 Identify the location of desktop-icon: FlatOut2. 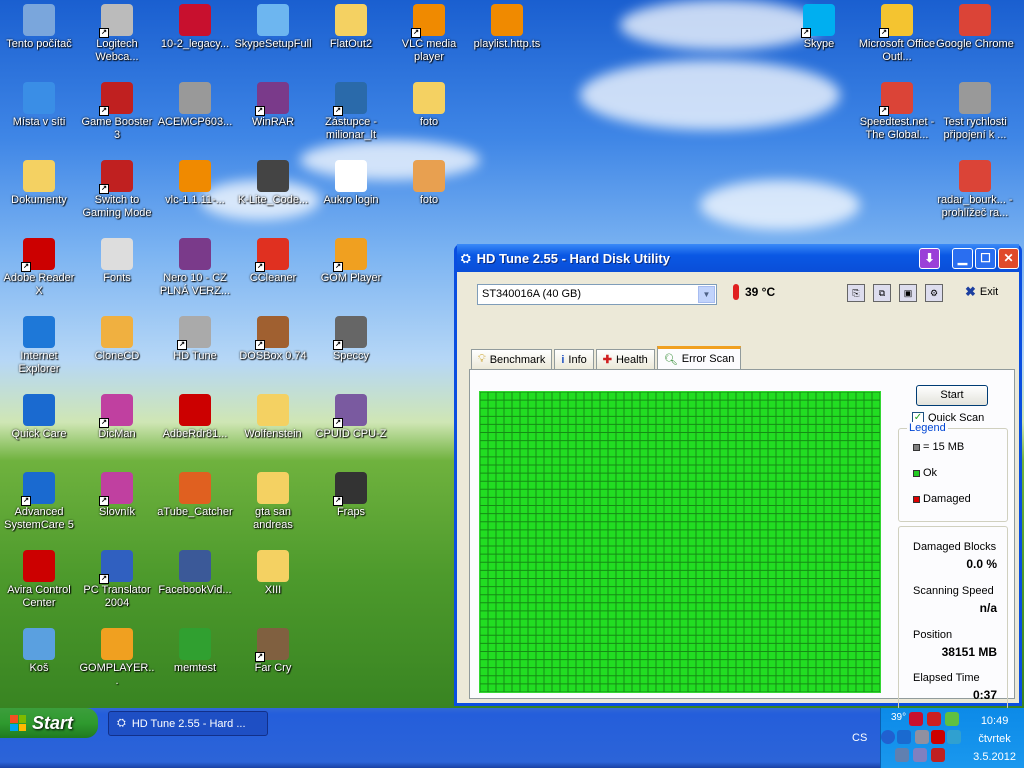
(351, 27).